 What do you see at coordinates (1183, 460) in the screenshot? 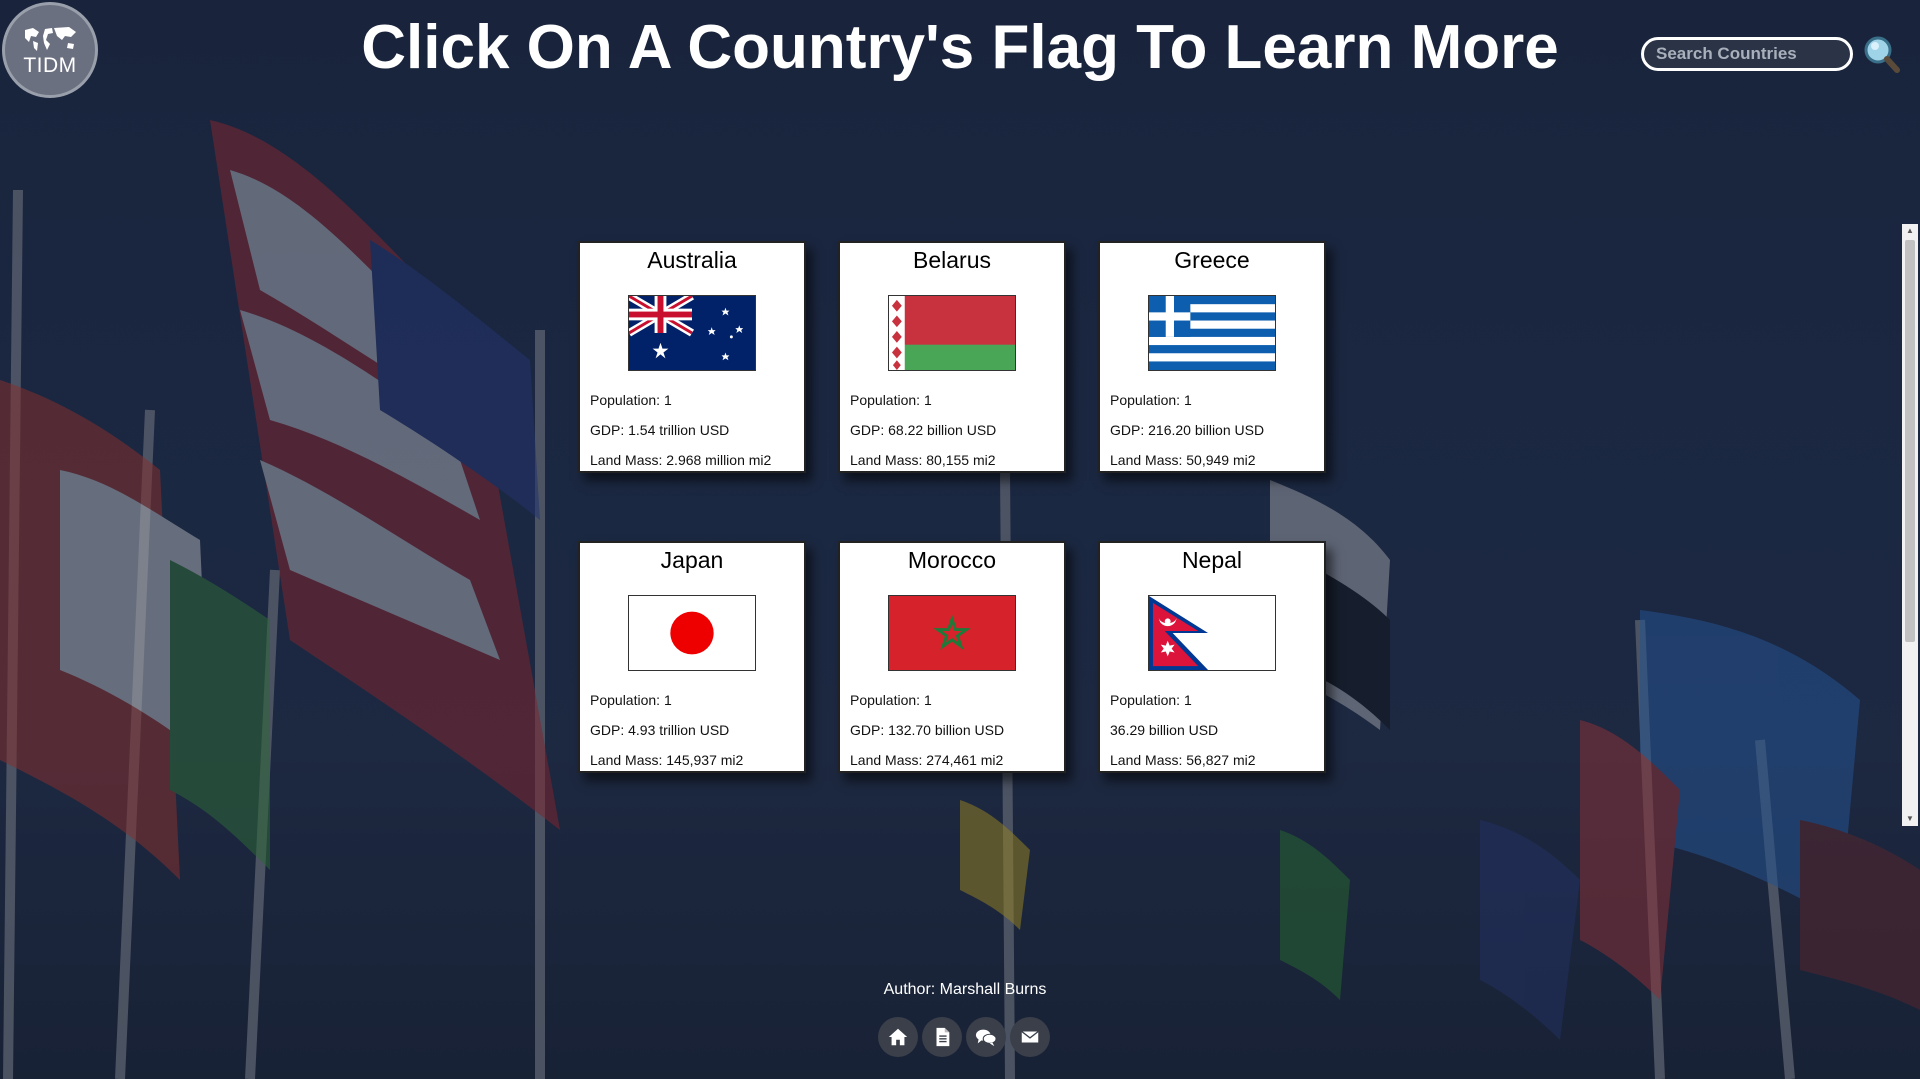
I see `land-mass-label: Land Mass: 50,949 mi2` at bounding box center [1183, 460].